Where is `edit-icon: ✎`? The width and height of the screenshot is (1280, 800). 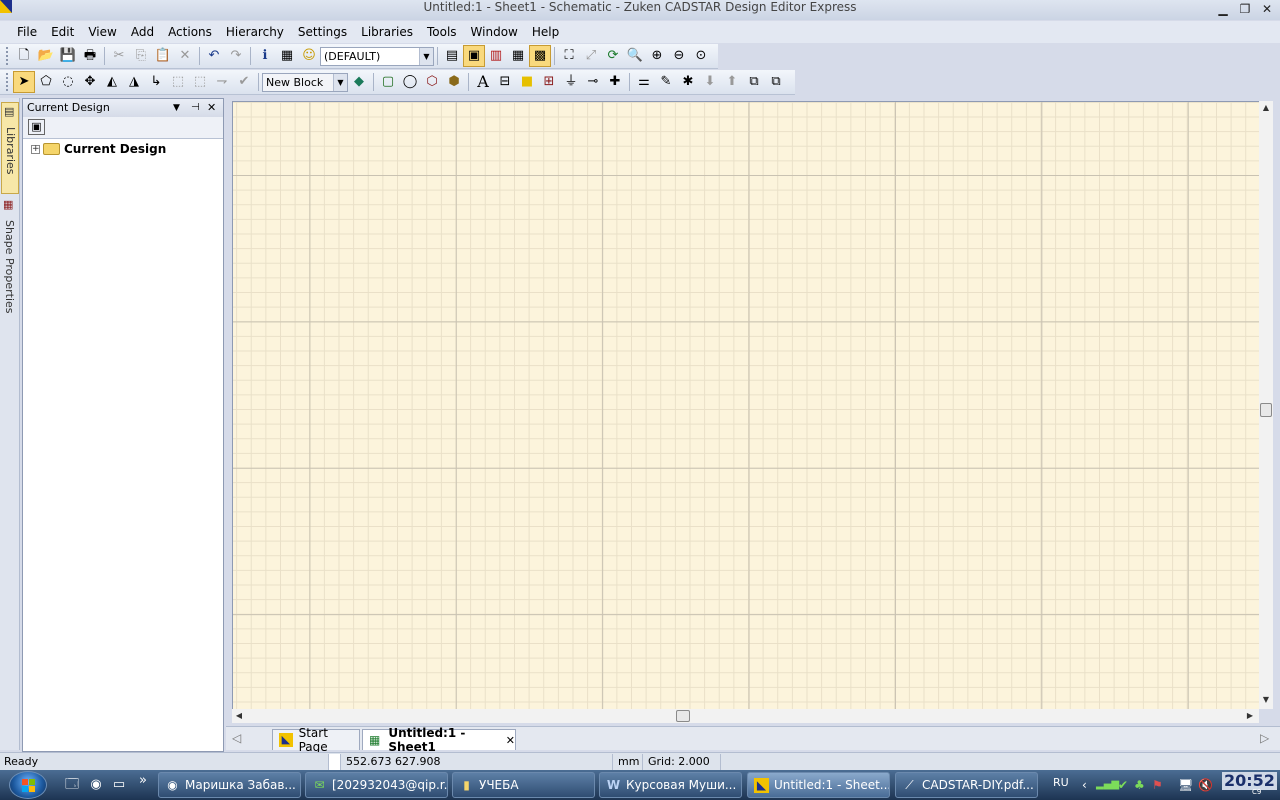
edit-icon: ✎ is located at coordinates (666, 82).